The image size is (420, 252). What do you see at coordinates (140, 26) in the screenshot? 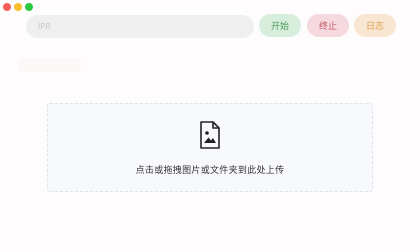
I see `search-input` at bounding box center [140, 26].